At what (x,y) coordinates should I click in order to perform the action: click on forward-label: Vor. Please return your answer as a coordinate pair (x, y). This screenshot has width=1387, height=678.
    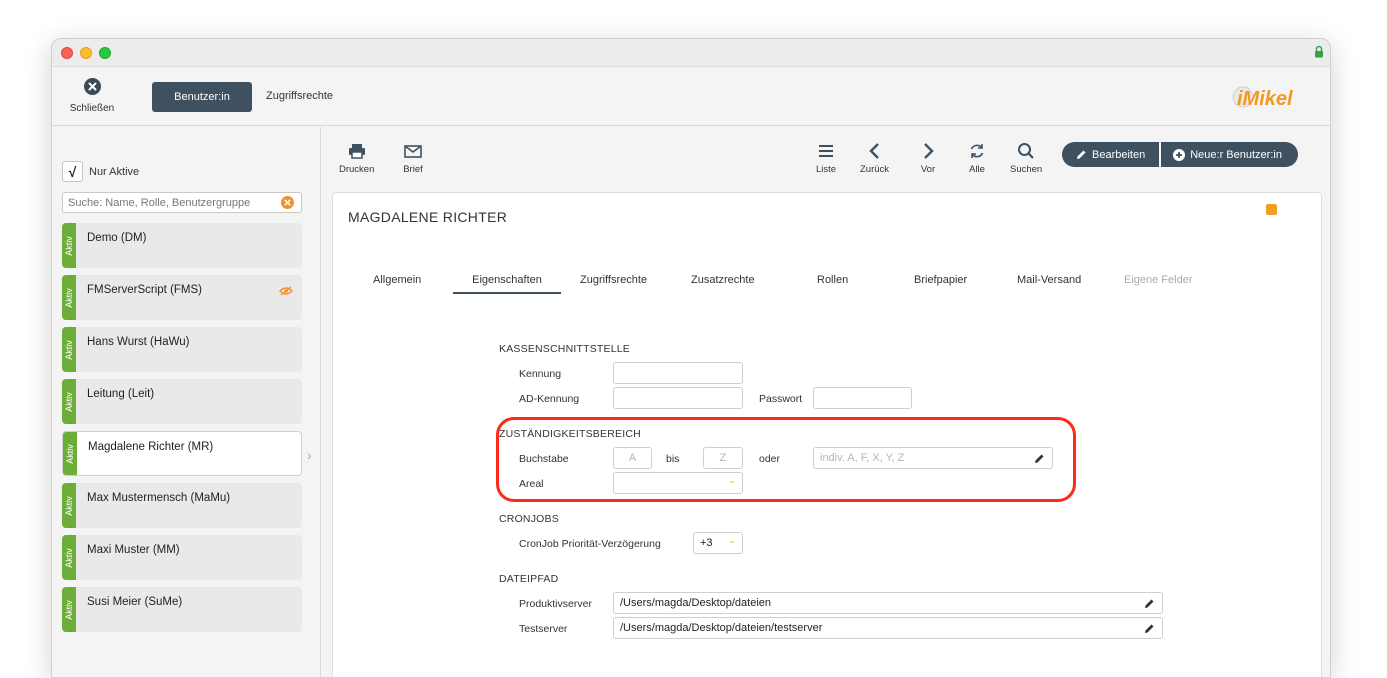
    Looking at the image, I should click on (928, 169).